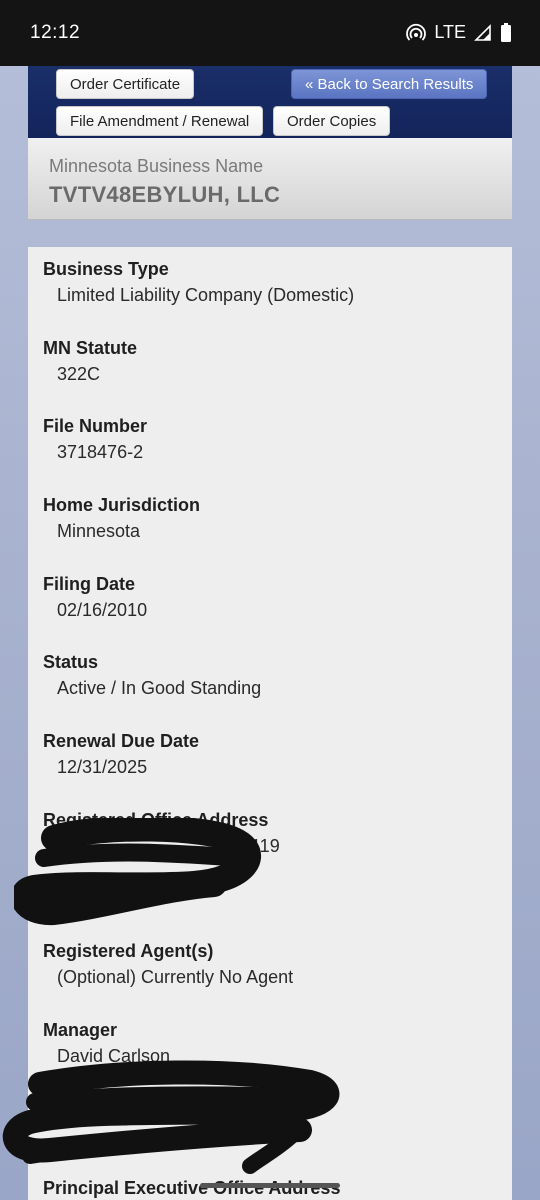  Describe the element at coordinates (152, 675) in the screenshot. I see `field-status: Status Active / In Good Standing` at that location.